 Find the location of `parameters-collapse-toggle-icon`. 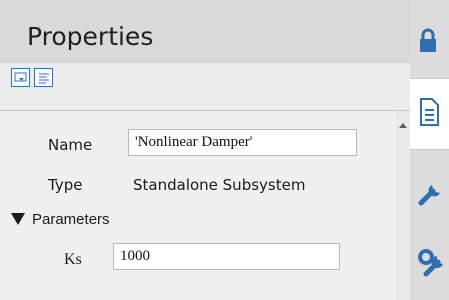

parameters-collapse-toggle-icon is located at coordinates (18, 219).